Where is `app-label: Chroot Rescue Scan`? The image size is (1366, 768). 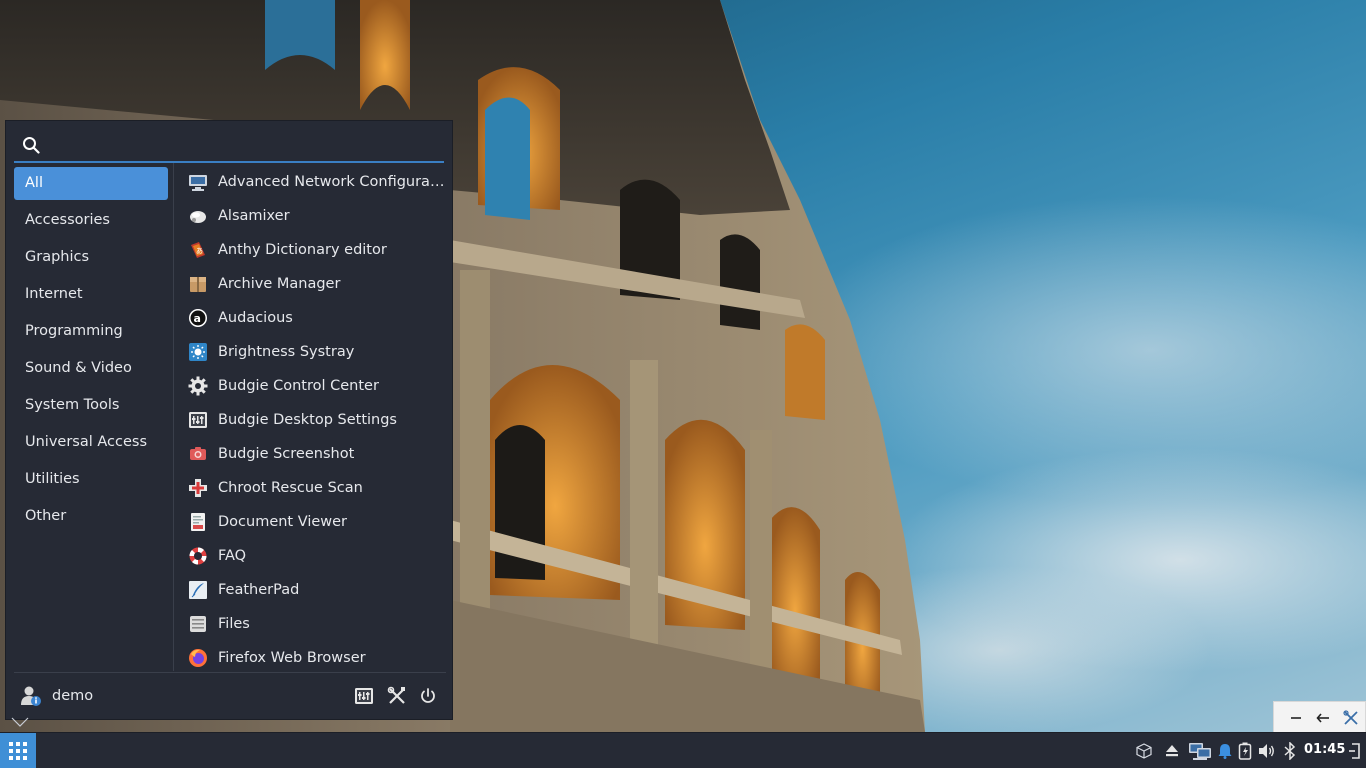
app-label: Chroot Rescue Scan is located at coordinates (290, 488).